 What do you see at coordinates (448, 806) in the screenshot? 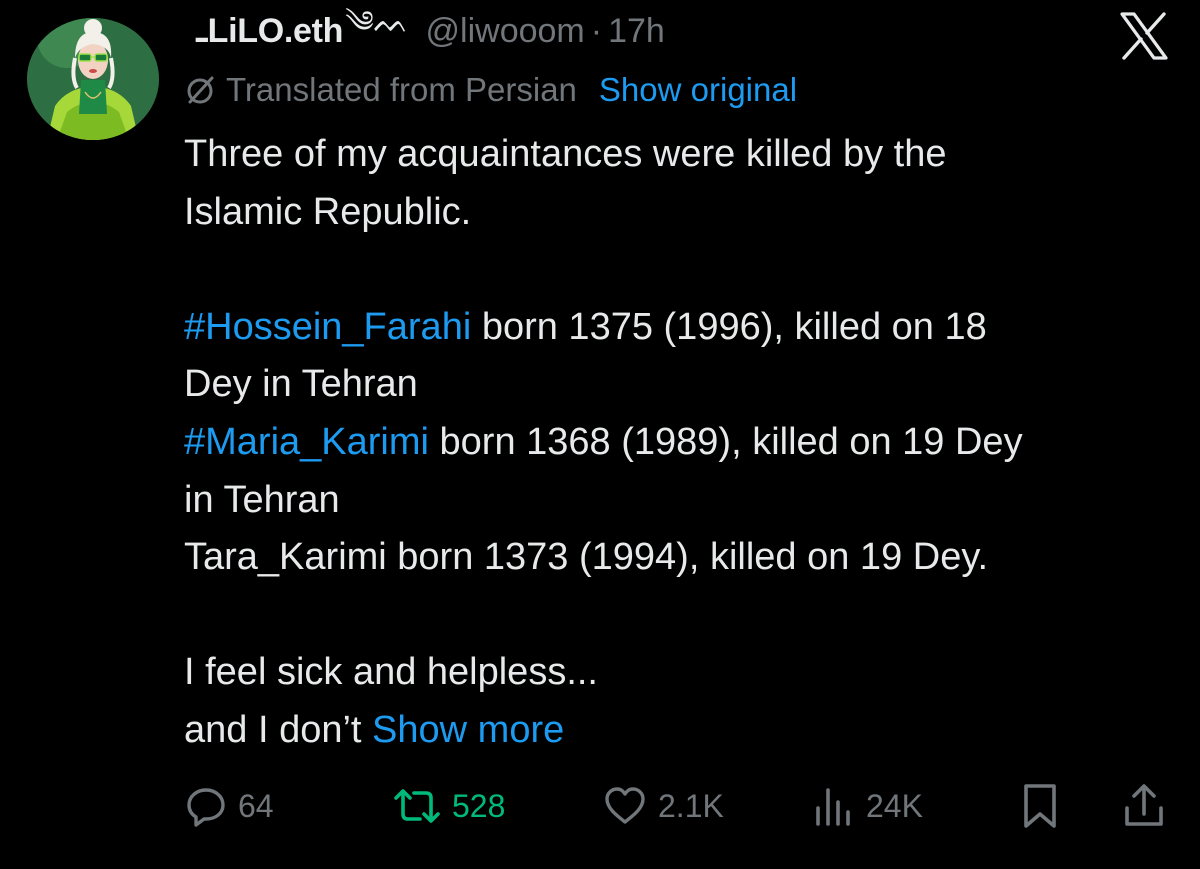
I see `retweet-button: 528` at bounding box center [448, 806].